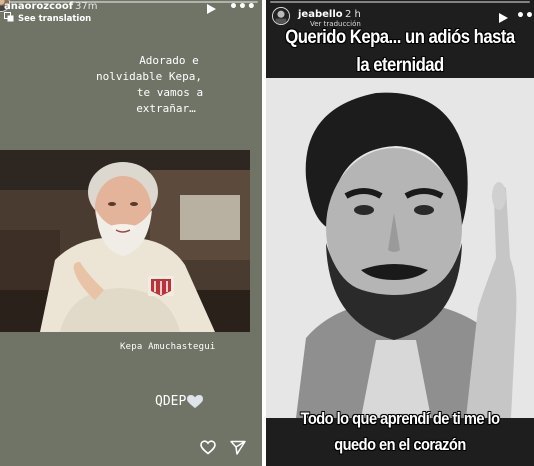 The height and width of the screenshot is (466, 534). Describe the element at coordinates (169, 60) in the screenshot. I see `poem-line: Adorado e` at that location.